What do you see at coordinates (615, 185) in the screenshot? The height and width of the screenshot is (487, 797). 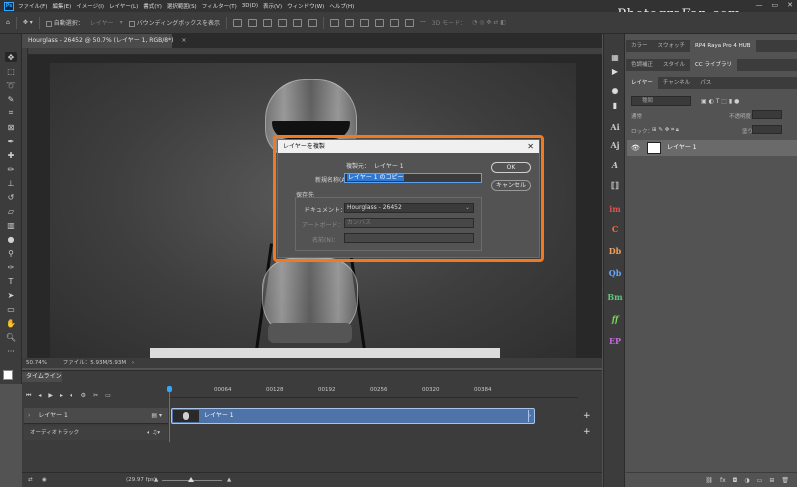 I see `glyphs-icon: ⟦⟧` at bounding box center [615, 185].